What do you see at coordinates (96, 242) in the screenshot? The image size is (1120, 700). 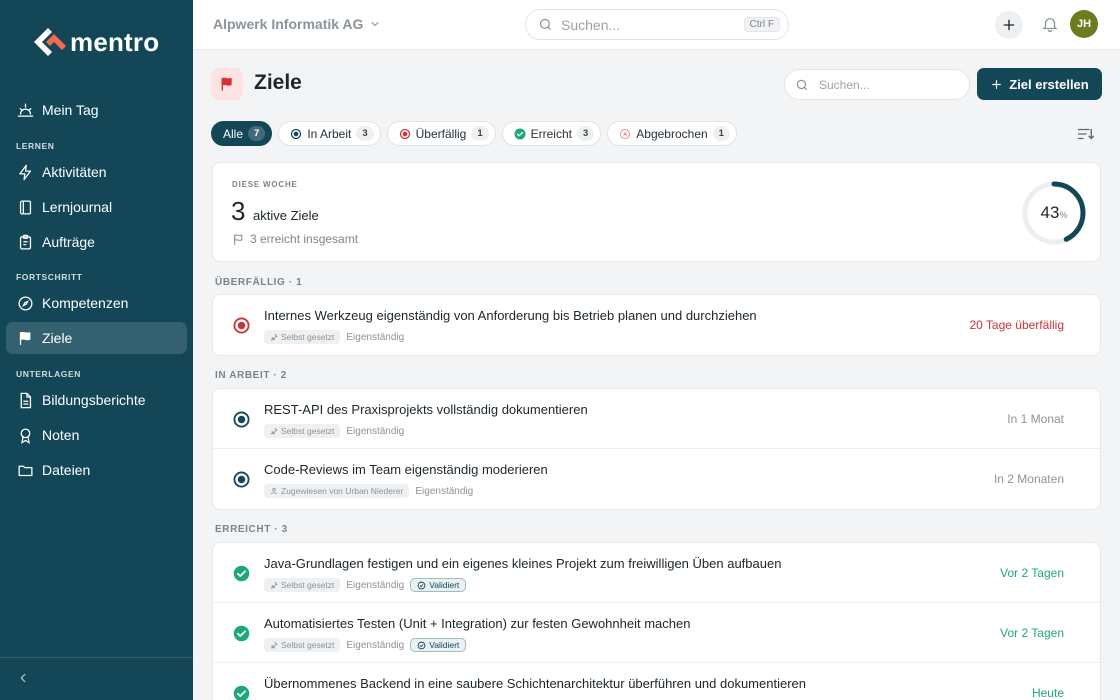 I see `sidebar-item-auftraege: Aufträge` at bounding box center [96, 242].